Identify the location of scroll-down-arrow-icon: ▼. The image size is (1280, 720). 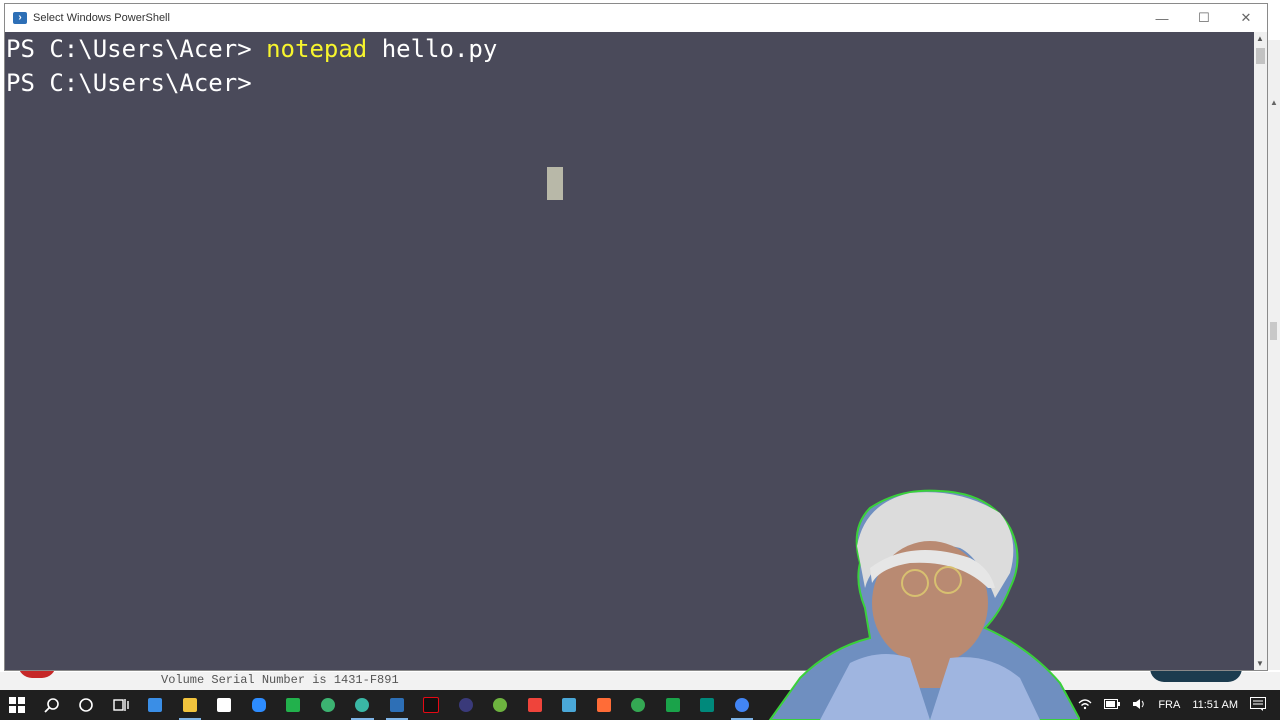
(1260, 663).